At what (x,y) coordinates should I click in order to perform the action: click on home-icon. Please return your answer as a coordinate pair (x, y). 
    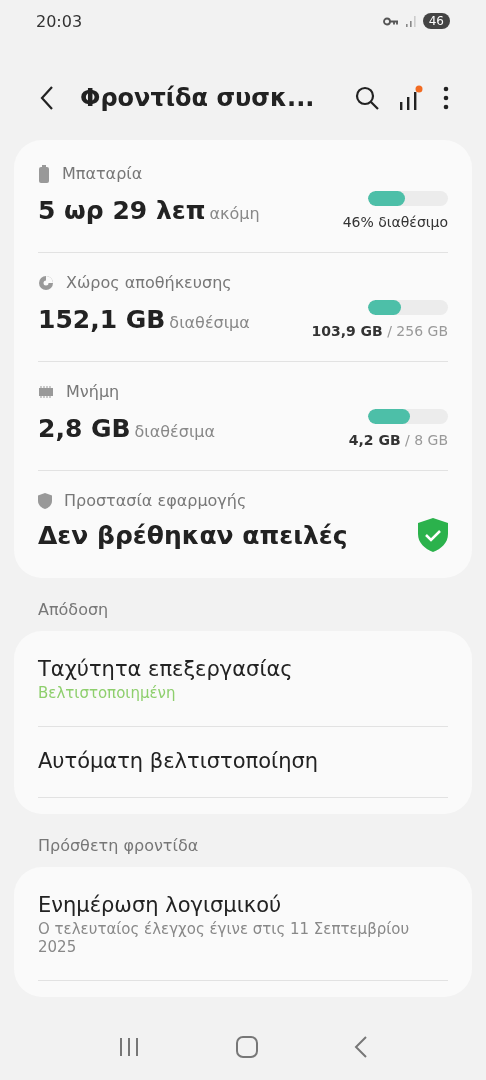
    Looking at the image, I should click on (247, 1047).